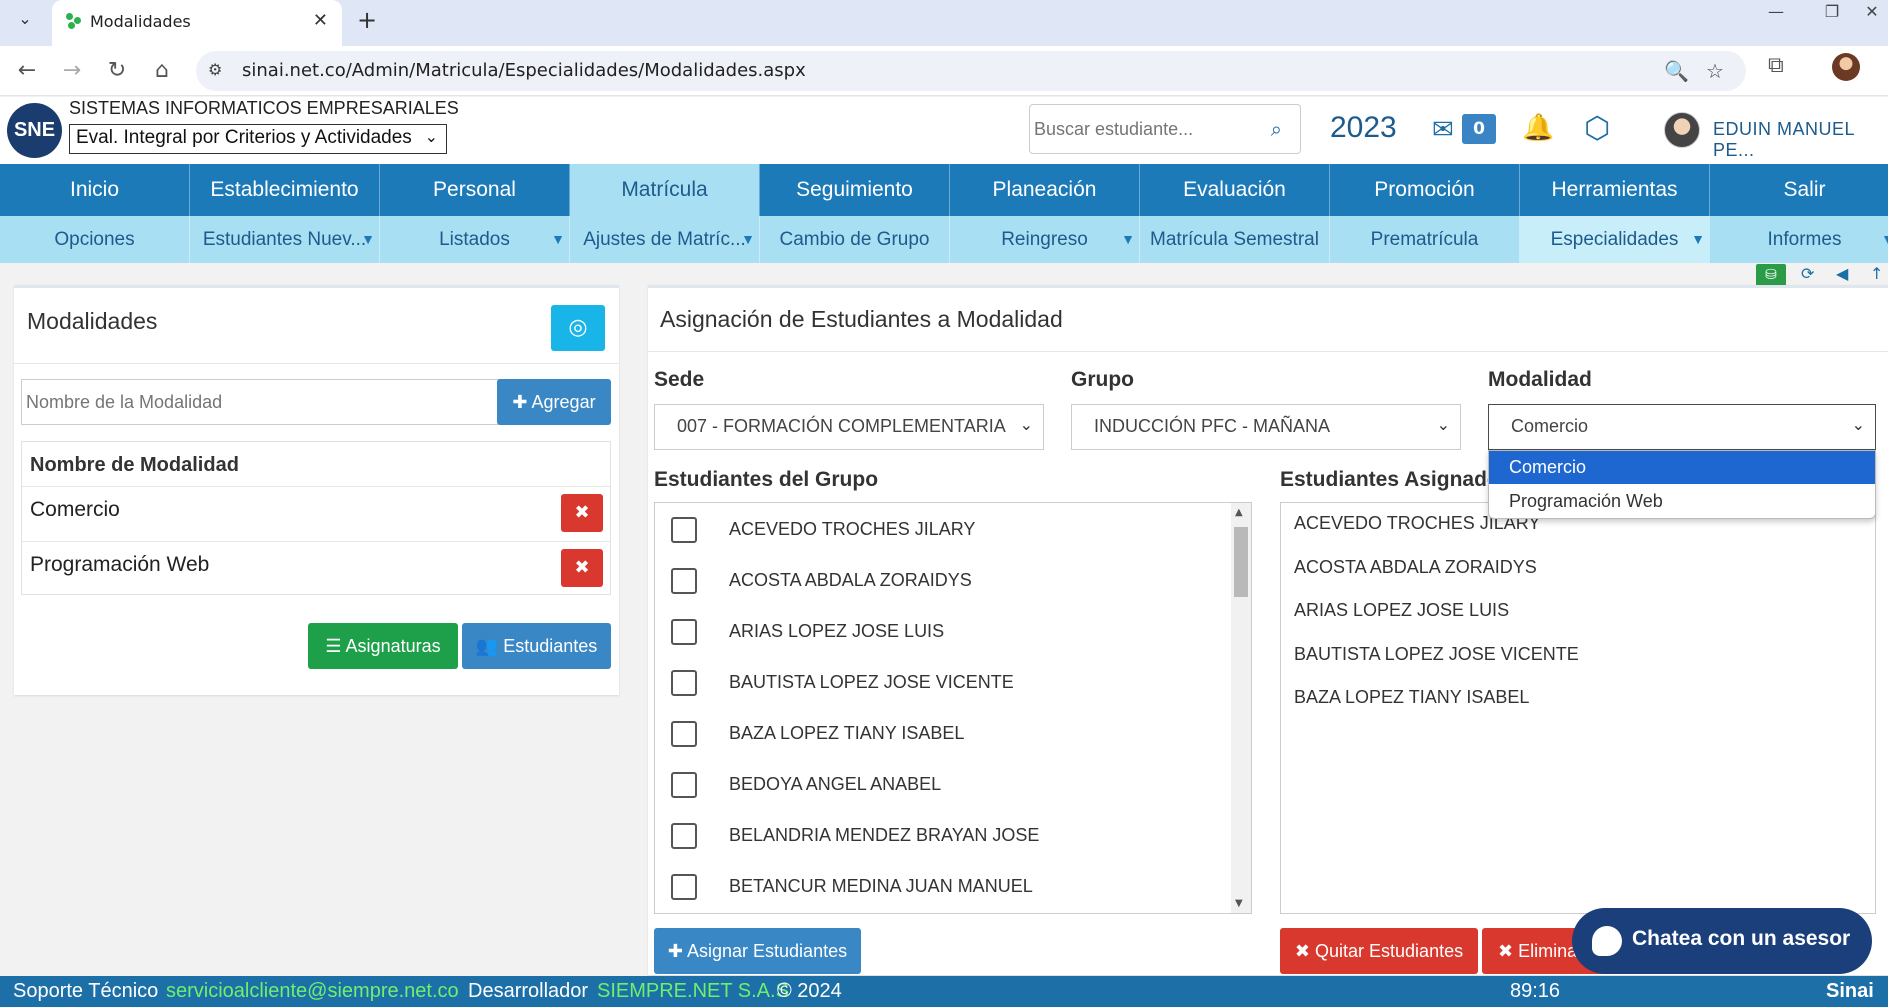  What do you see at coordinates (1266, 427) in the screenshot?
I see `grupo-select: INDUCCIÓN PFC - MAÑANA ⌄` at bounding box center [1266, 427].